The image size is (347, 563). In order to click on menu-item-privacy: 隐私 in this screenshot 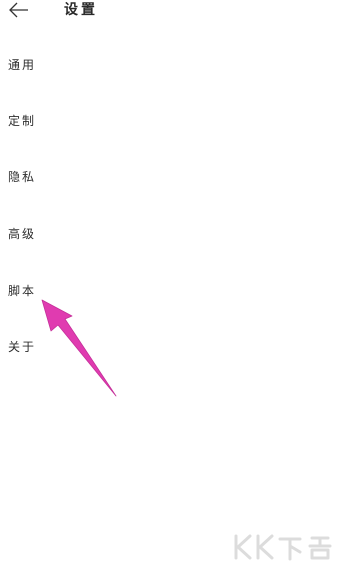, I will do `click(22, 177)`.